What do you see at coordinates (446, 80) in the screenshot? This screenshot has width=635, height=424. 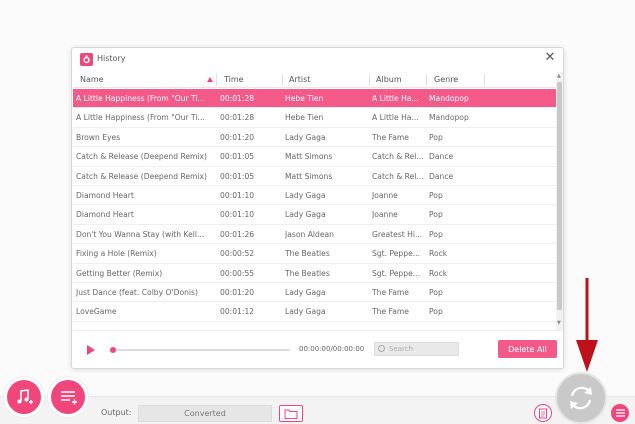 I see `column-header-genre: Genre` at bounding box center [446, 80].